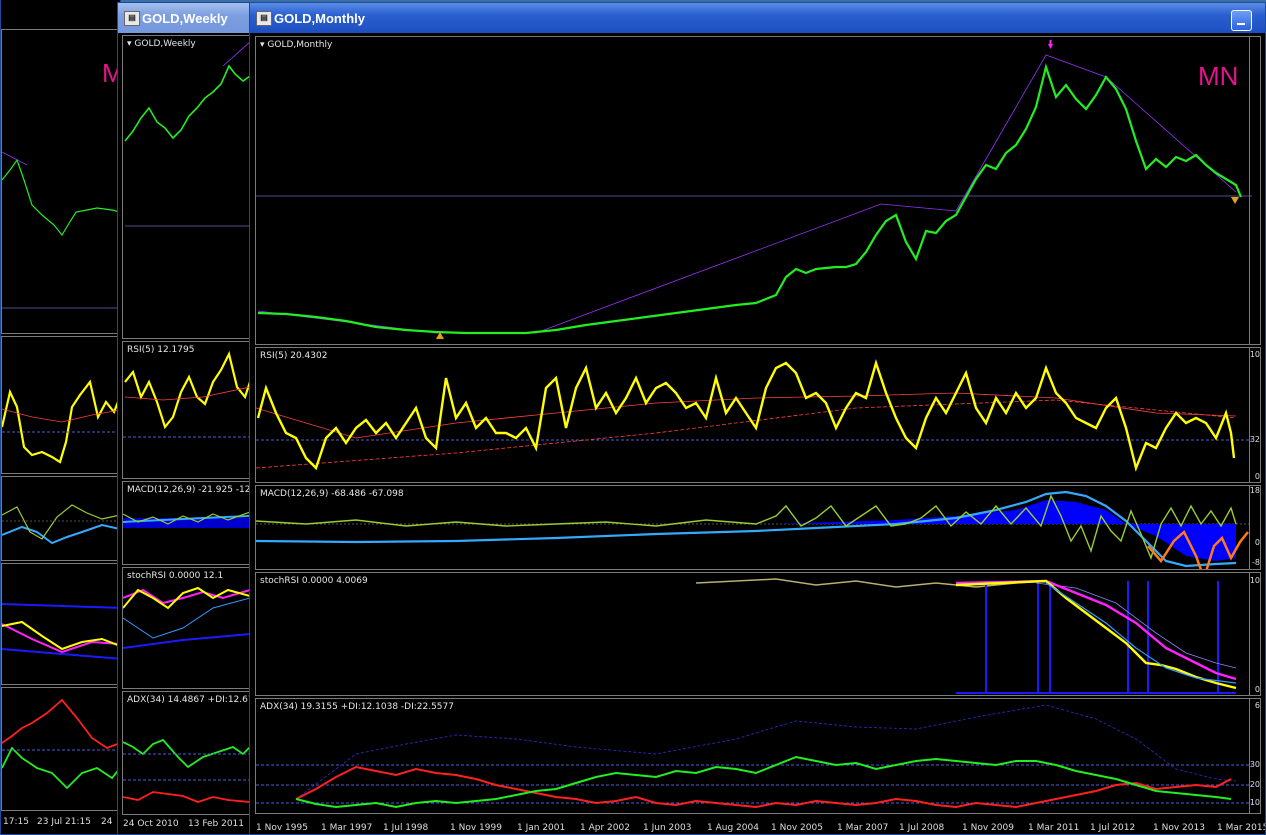 Image resolution: width=1266 pixels, height=835 pixels. I want to click on left-rsi-chart, so click(61, 421).